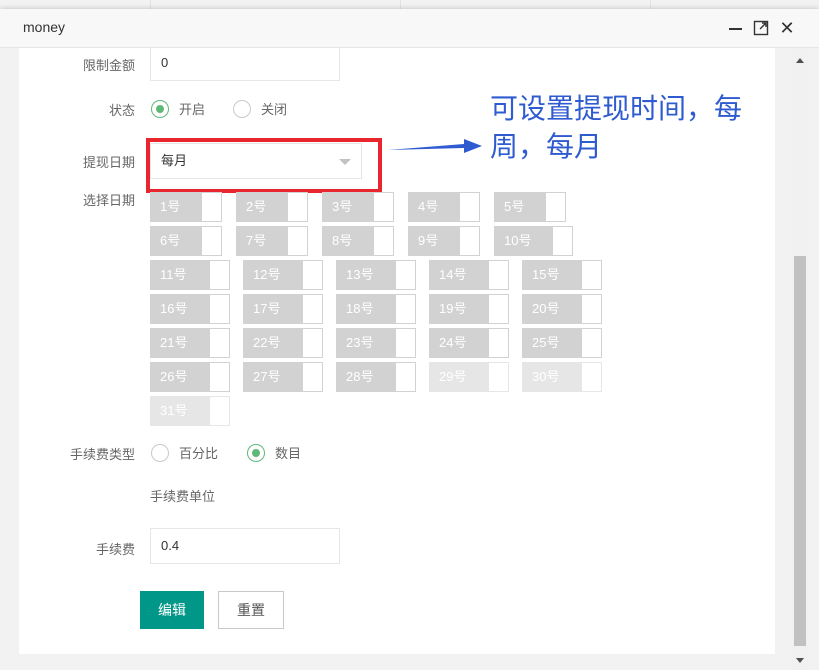 Image resolution: width=819 pixels, height=670 pixels. Describe the element at coordinates (800, 660) in the screenshot. I see `scroll-down-icon` at that location.